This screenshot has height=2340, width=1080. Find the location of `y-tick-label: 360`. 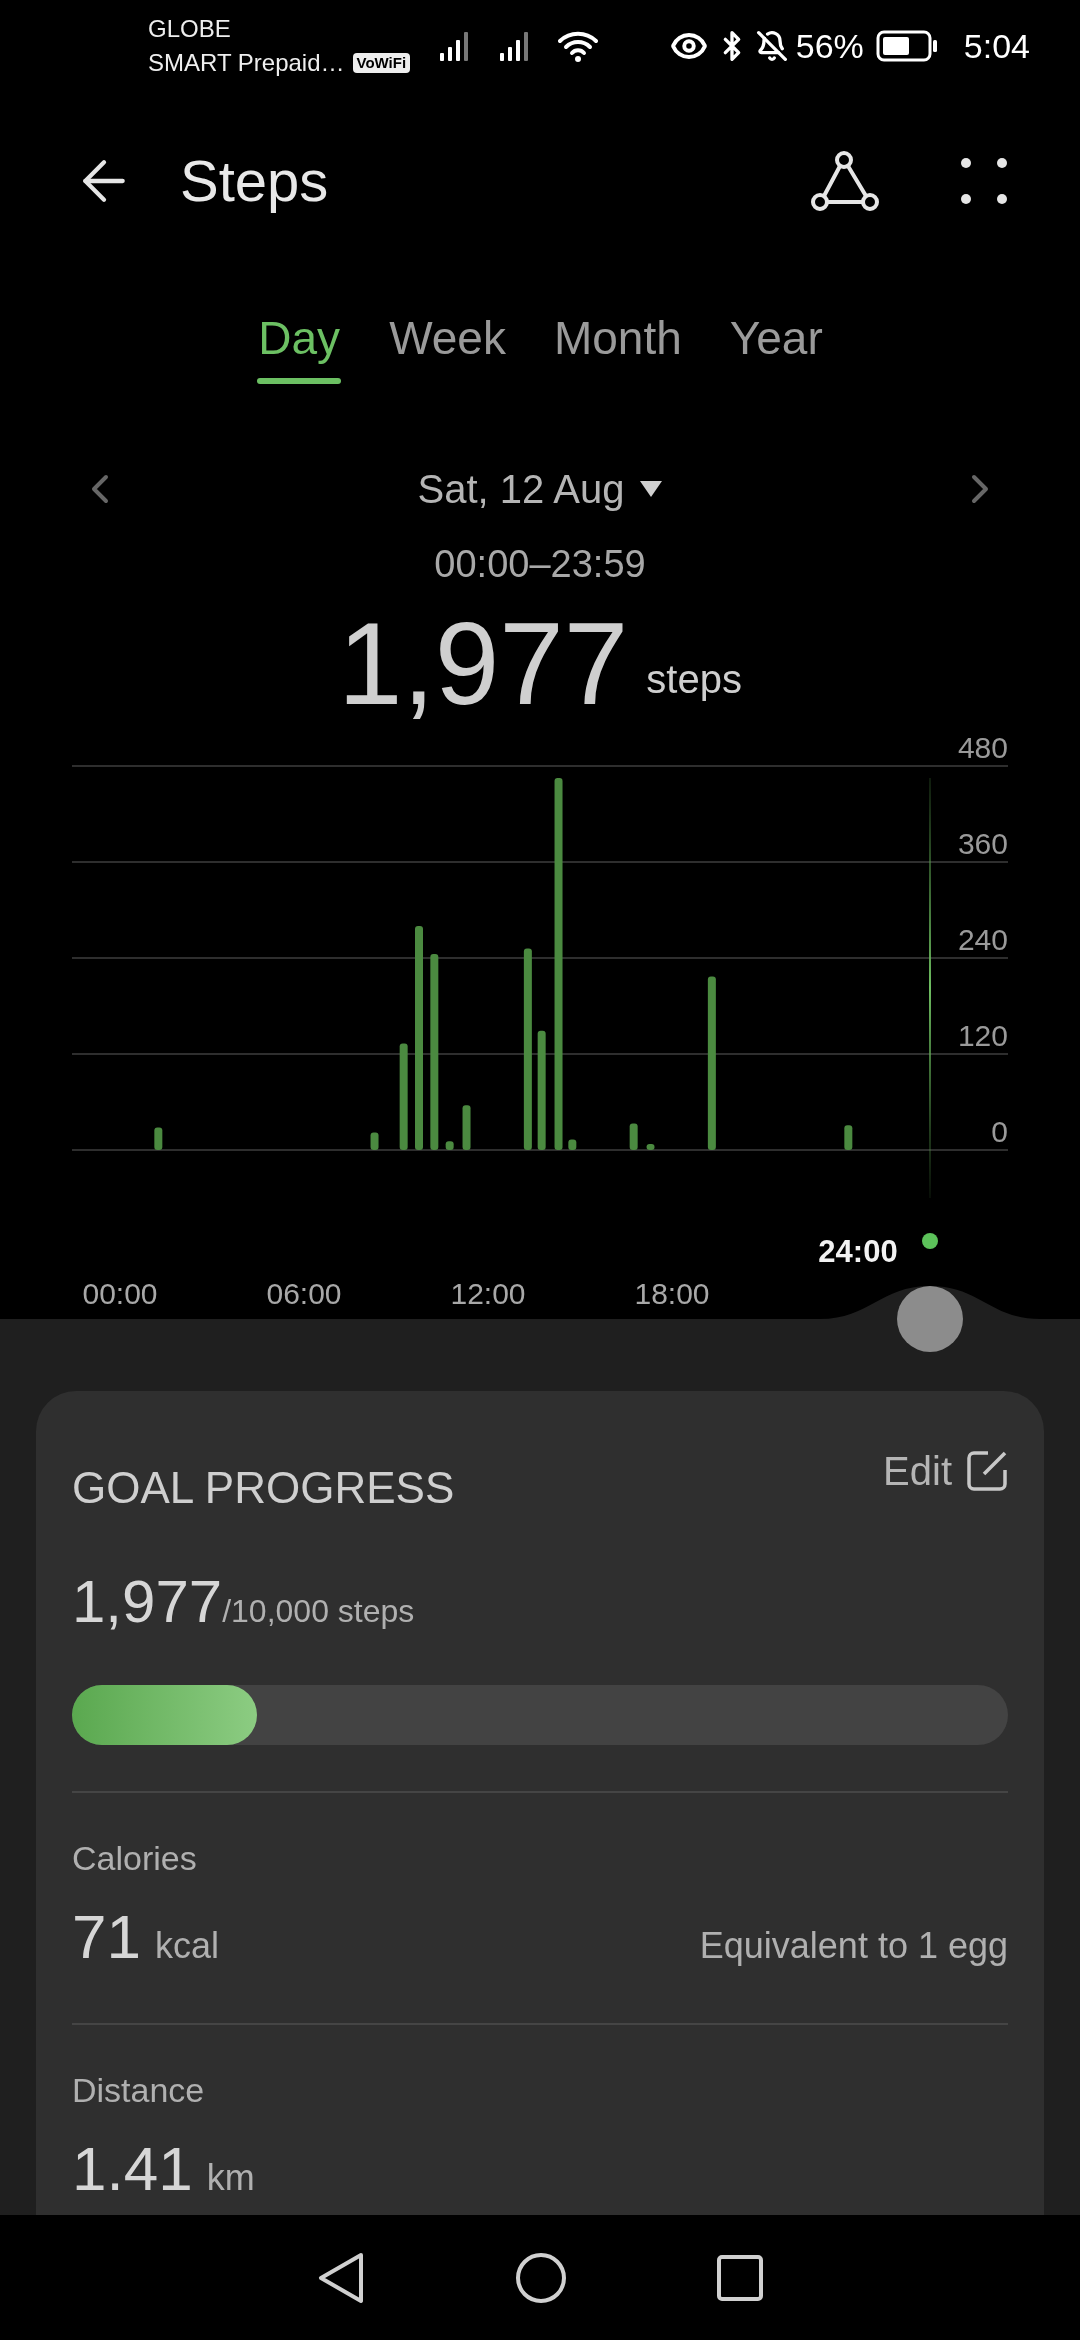

y-tick-label: 360 is located at coordinates (982, 843).